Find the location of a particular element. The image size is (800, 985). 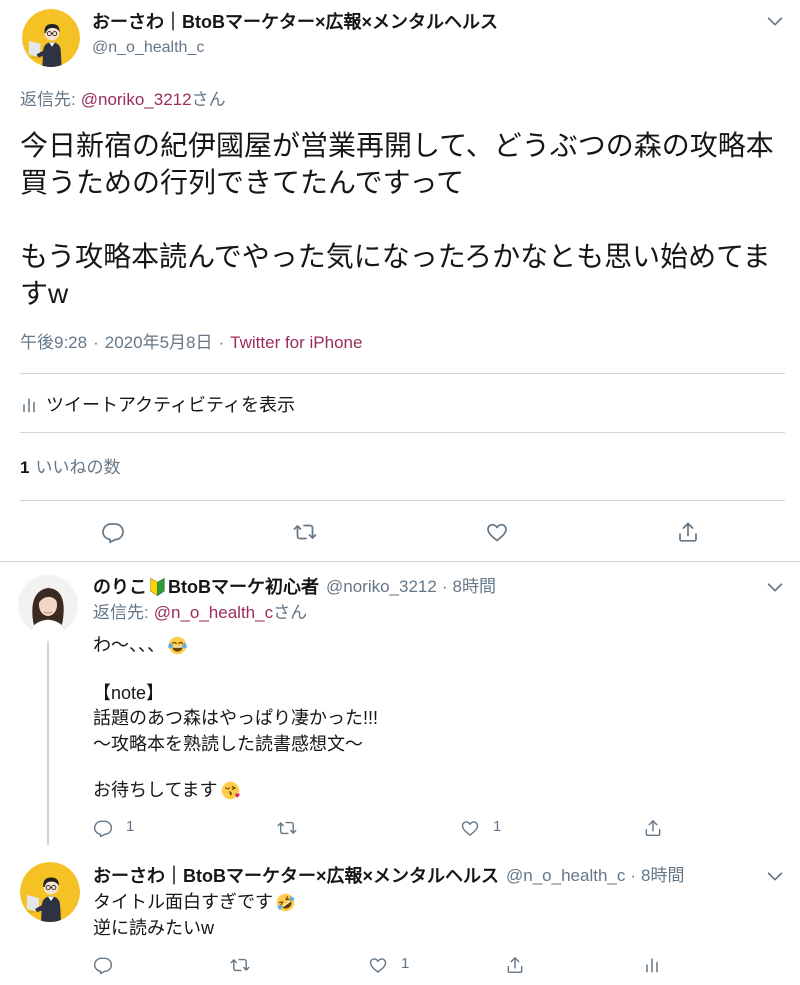

reply-text-line: お待ちしてます is located at coordinates (167, 790).